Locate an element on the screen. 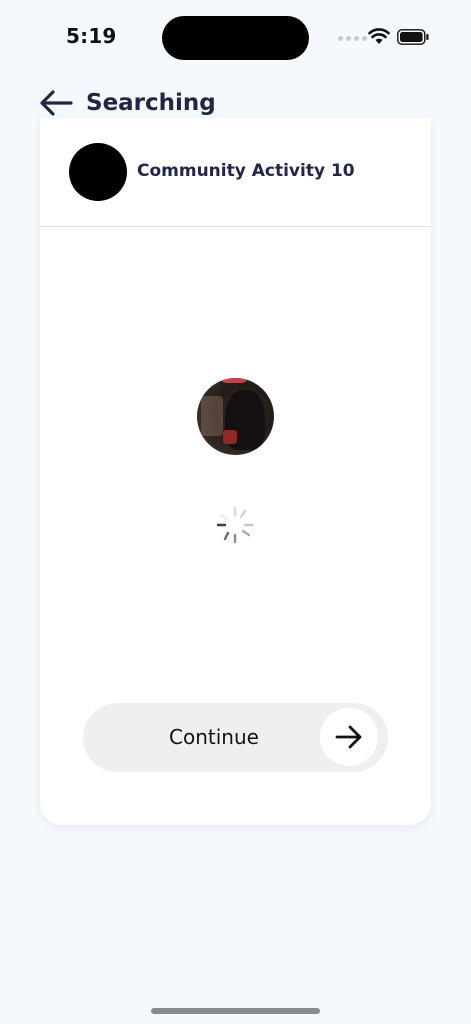  home-indicator is located at coordinates (235, 1011).